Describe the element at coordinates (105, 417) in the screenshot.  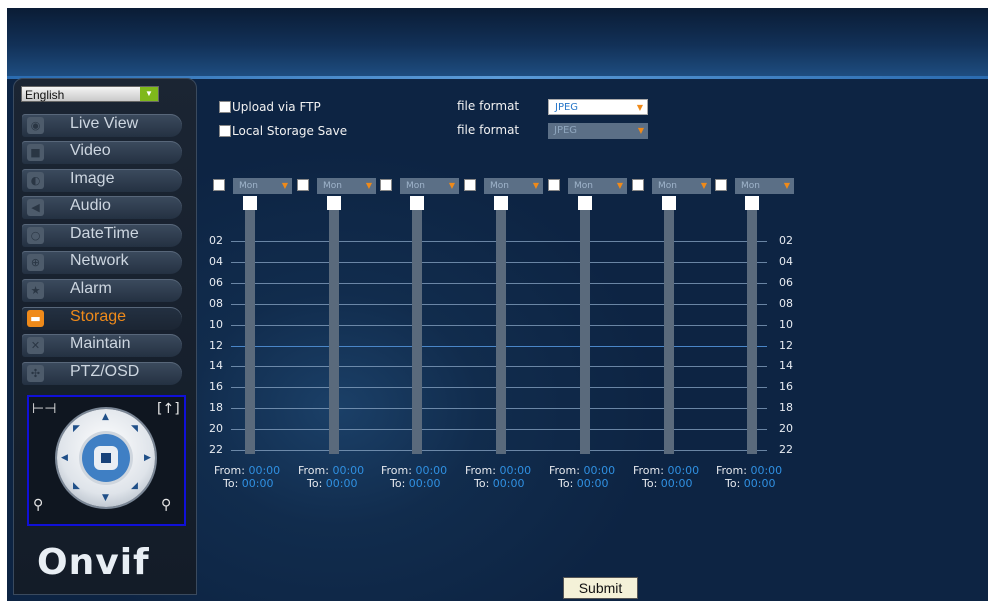
I see `arrow-up-icon: ▲` at that location.